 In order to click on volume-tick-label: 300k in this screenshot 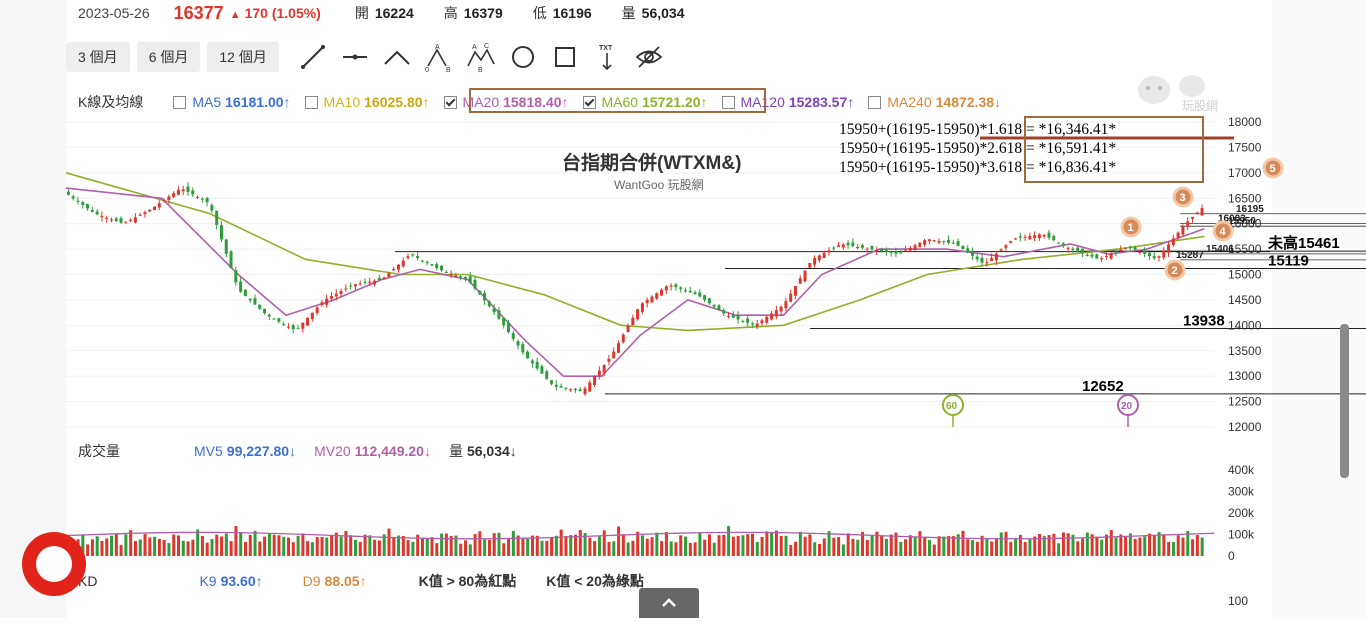, I will do `click(1241, 492)`.